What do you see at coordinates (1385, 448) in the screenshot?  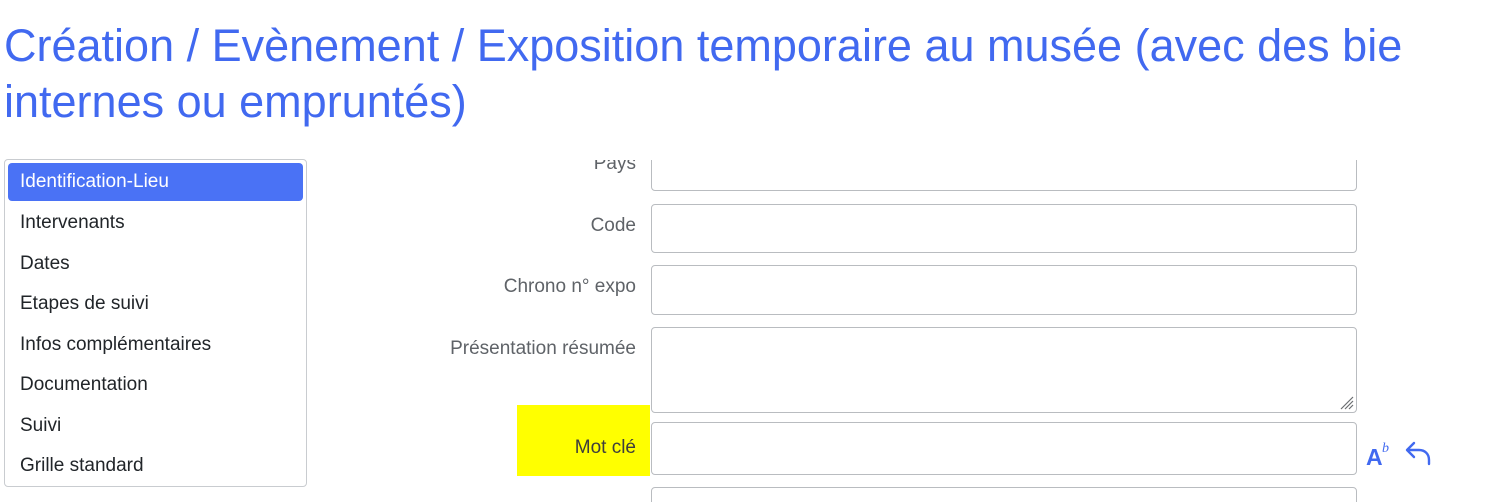 I see `svg-text: b` at bounding box center [1385, 448].